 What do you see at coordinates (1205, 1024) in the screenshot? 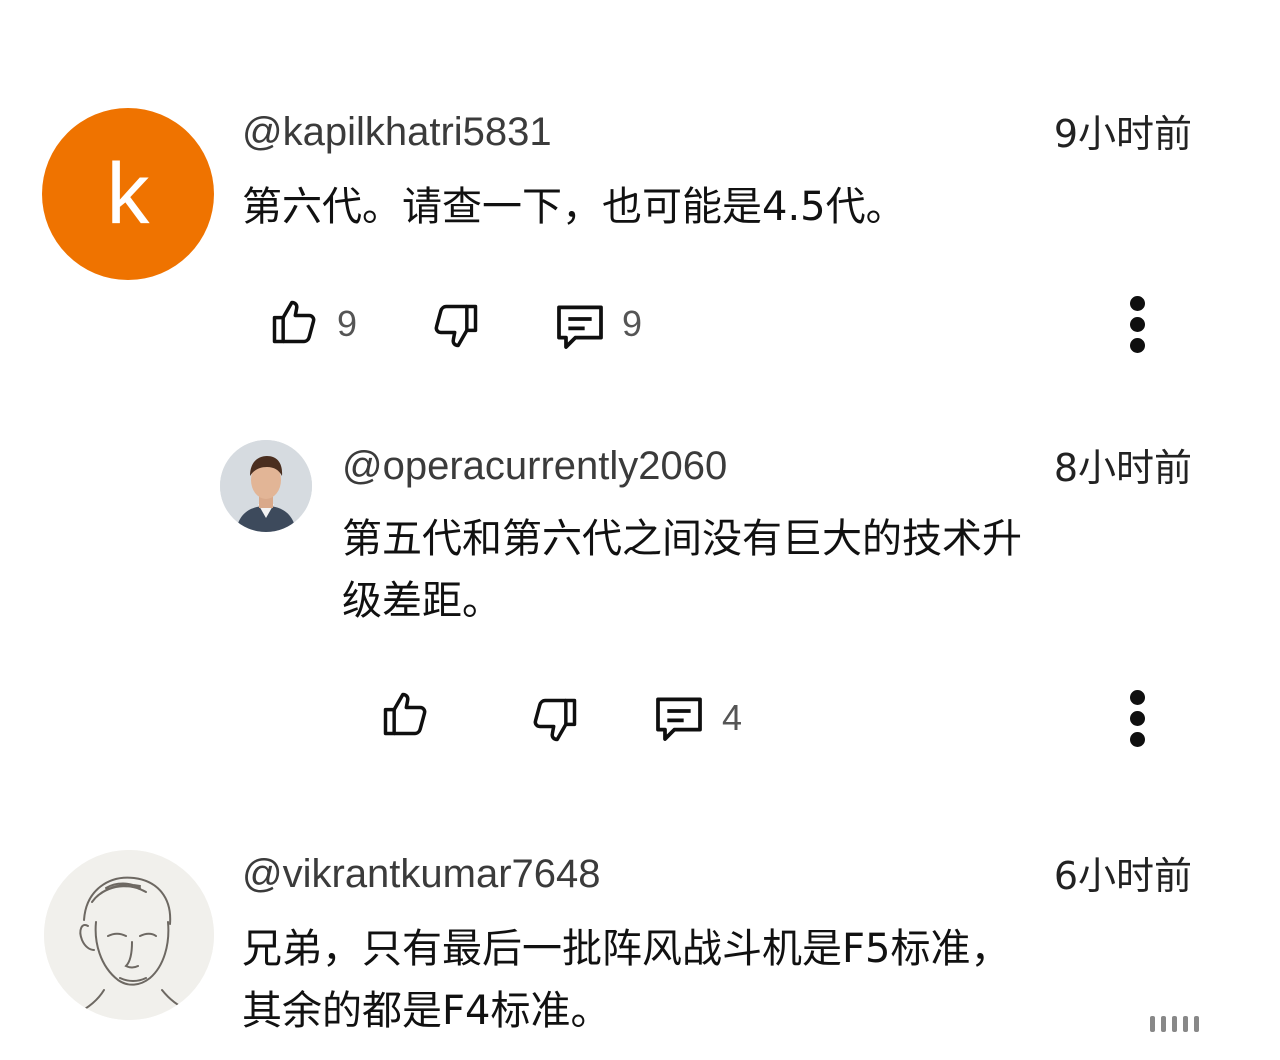
I see `signal-indicator` at bounding box center [1205, 1024].